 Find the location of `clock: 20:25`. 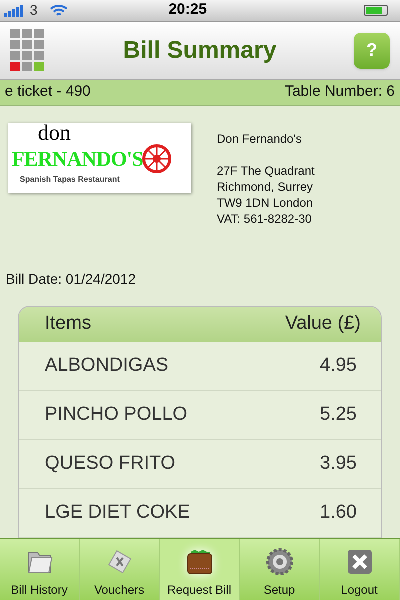

clock: 20:25 is located at coordinates (188, 10).